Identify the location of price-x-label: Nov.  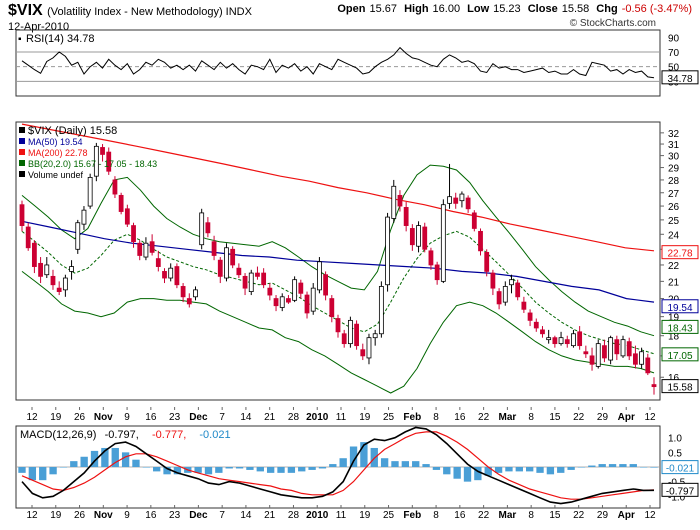
(103, 417).